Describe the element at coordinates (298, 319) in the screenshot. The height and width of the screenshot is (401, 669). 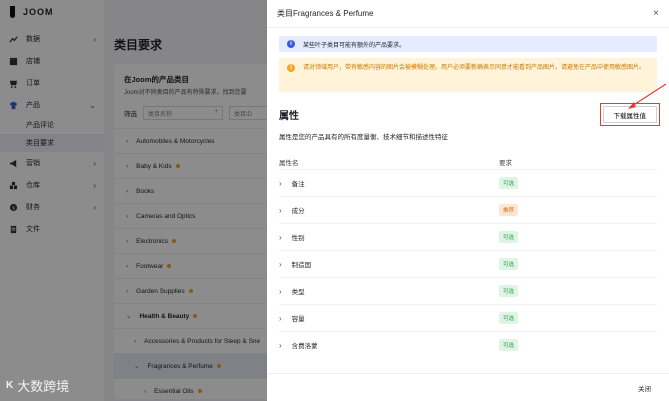
I see `attribute-name: 容量` at that location.